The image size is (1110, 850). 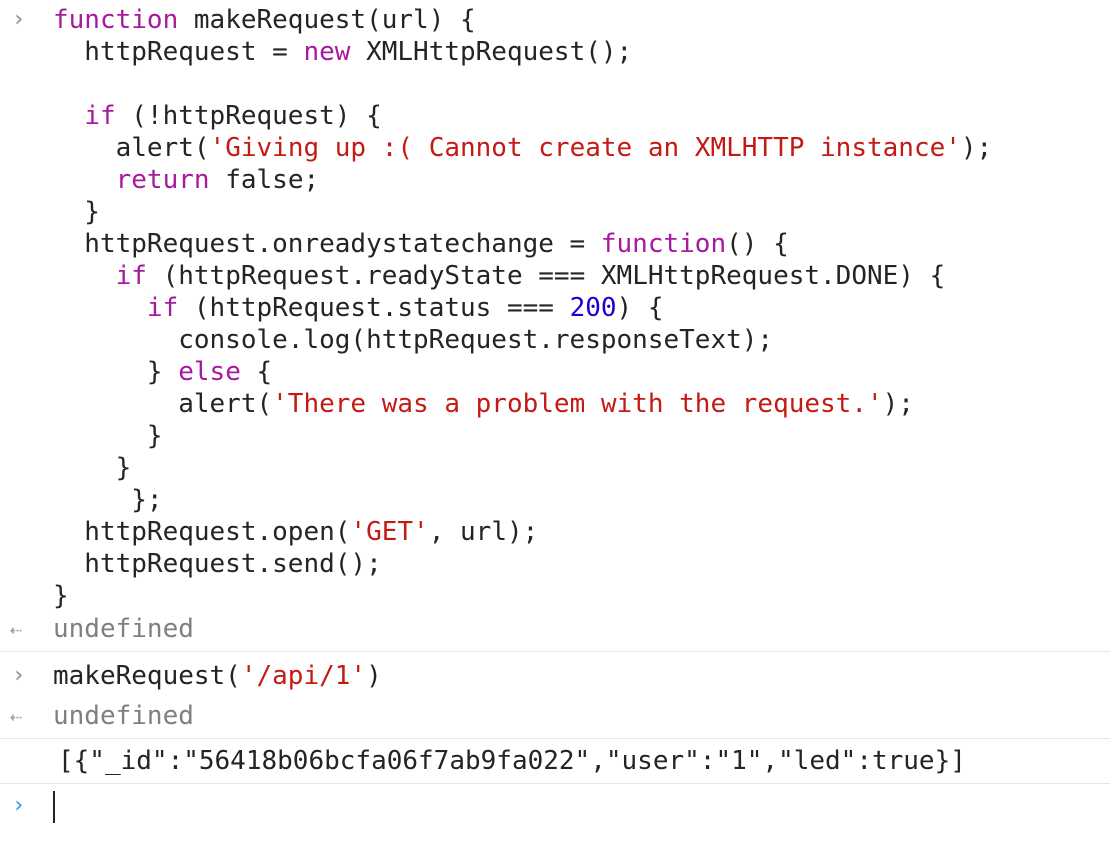 What do you see at coordinates (327, 52) in the screenshot?
I see `code-token-kw: new` at bounding box center [327, 52].